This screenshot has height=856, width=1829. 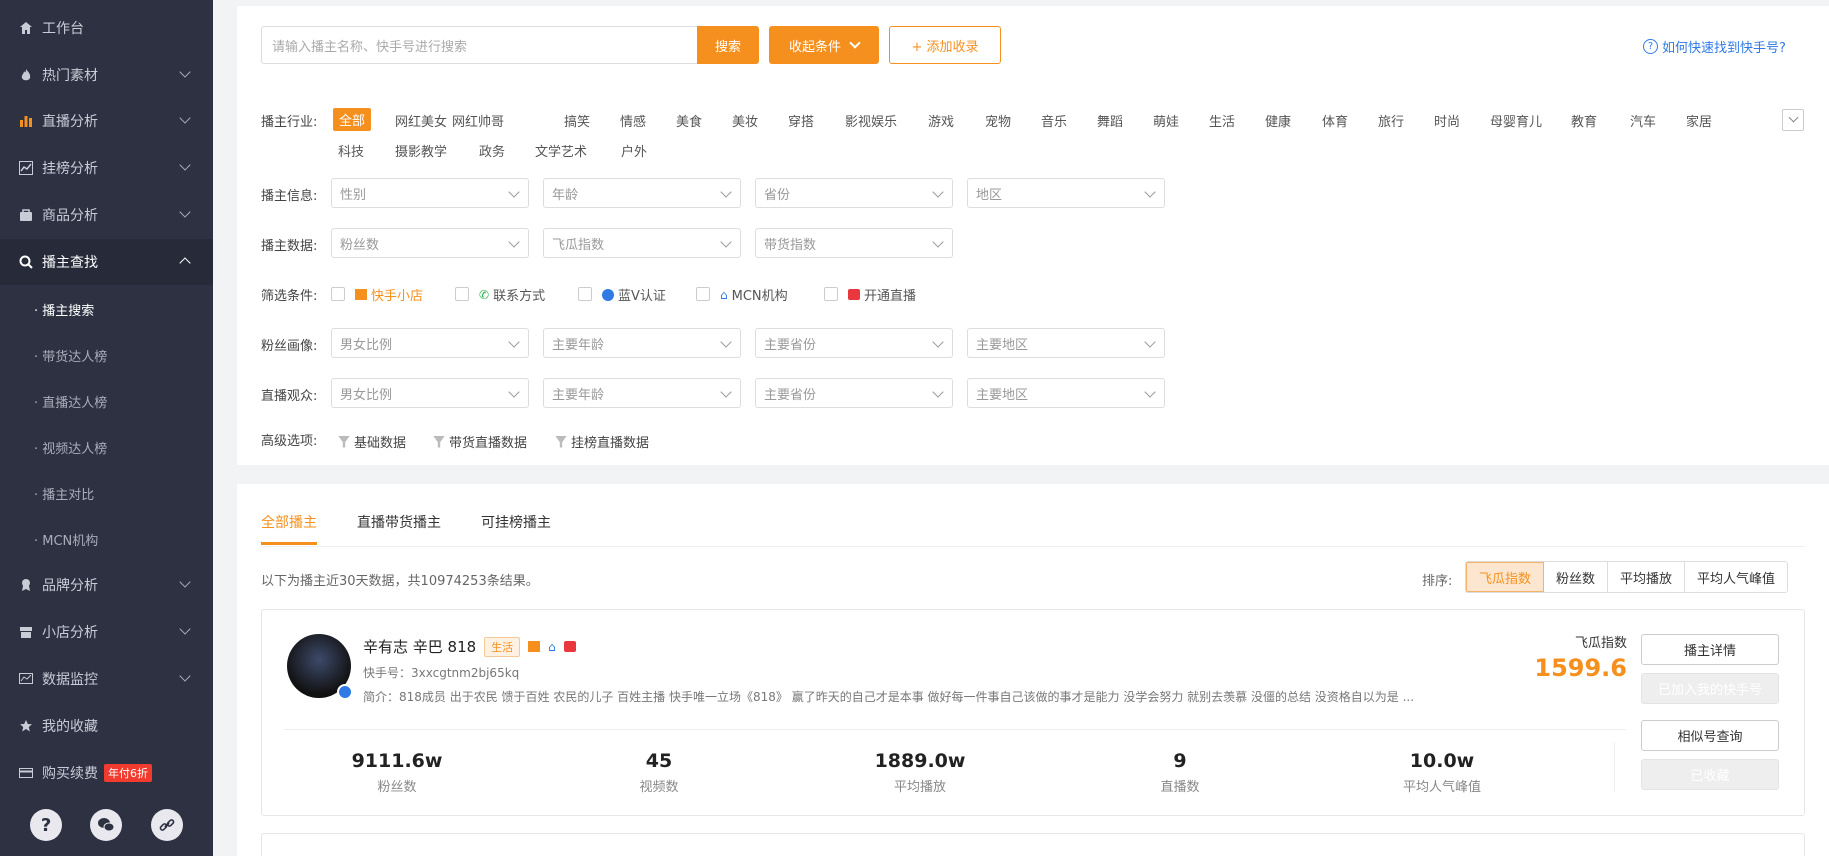 I want to click on collapse-conditions-button: 收起条件, so click(x=824, y=45).